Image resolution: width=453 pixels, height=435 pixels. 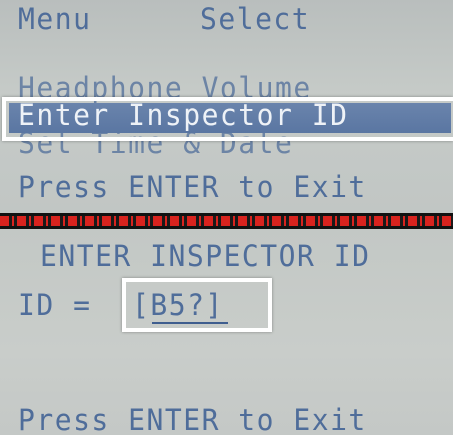 I want to click on inspector-id-heading: ENTER INSPECTOR ID, so click(x=205, y=256).